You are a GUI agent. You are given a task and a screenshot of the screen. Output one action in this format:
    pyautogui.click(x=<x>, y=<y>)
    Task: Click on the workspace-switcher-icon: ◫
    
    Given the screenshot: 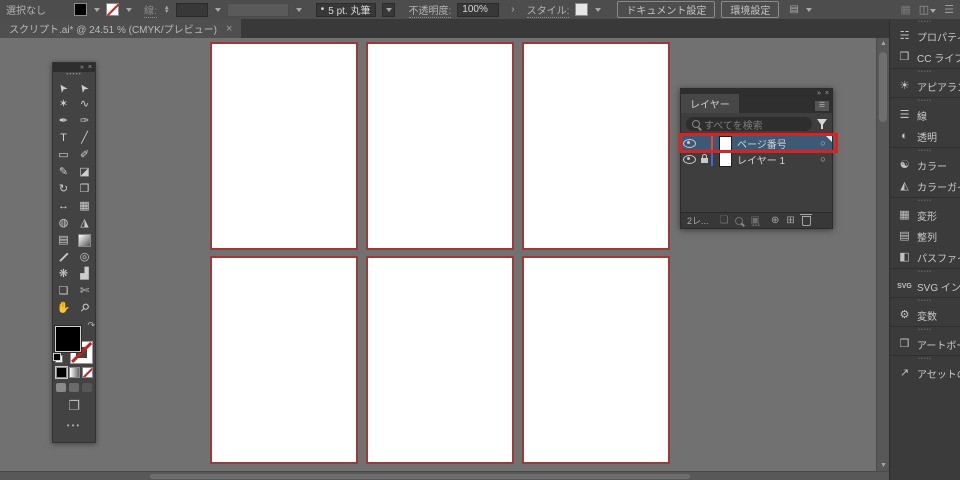 What is the action you would take?
    pyautogui.click(x=928, y=9)
    